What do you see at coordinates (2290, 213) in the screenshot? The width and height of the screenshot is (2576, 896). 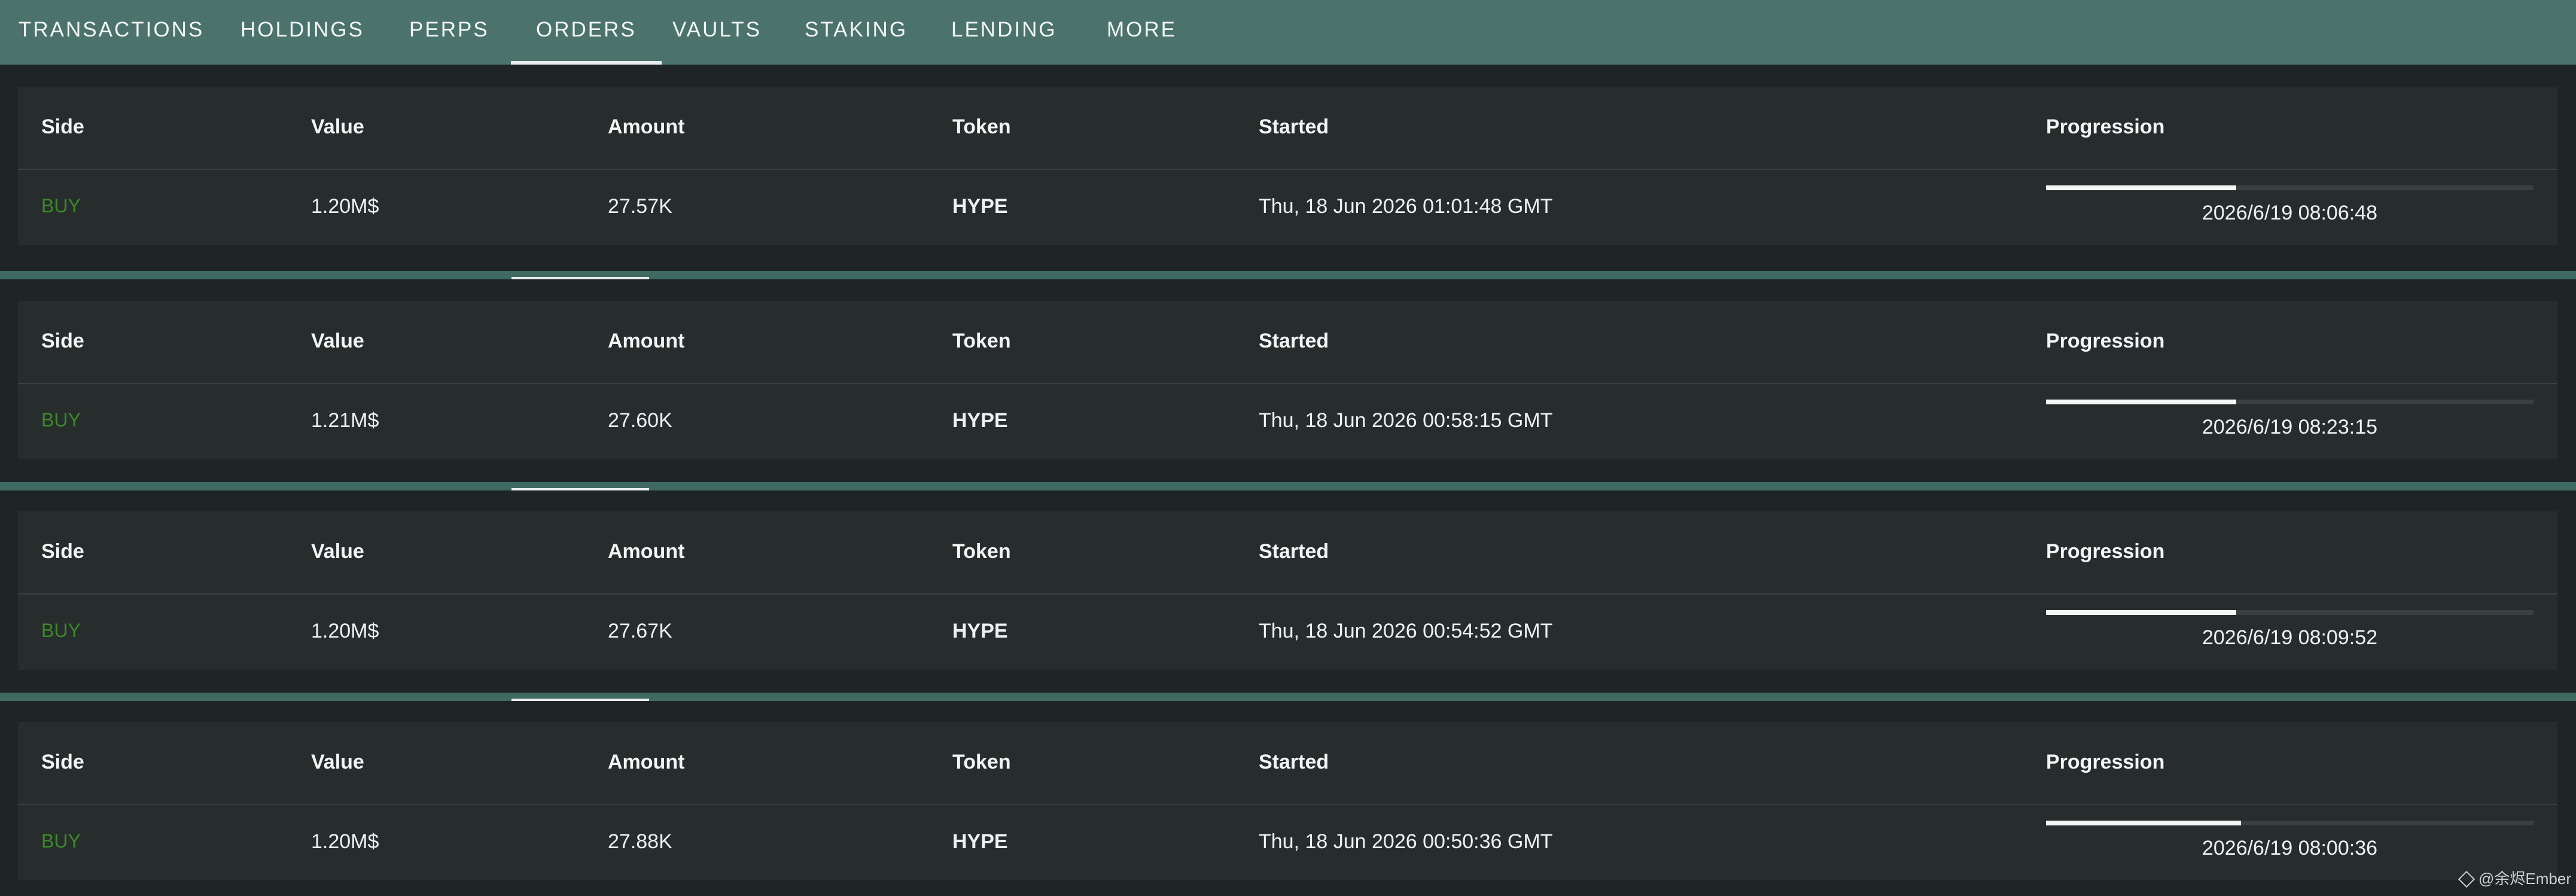 I see `progress-end-time: 2026/6/19 08:06:48` at bounding box center [2290, 213].